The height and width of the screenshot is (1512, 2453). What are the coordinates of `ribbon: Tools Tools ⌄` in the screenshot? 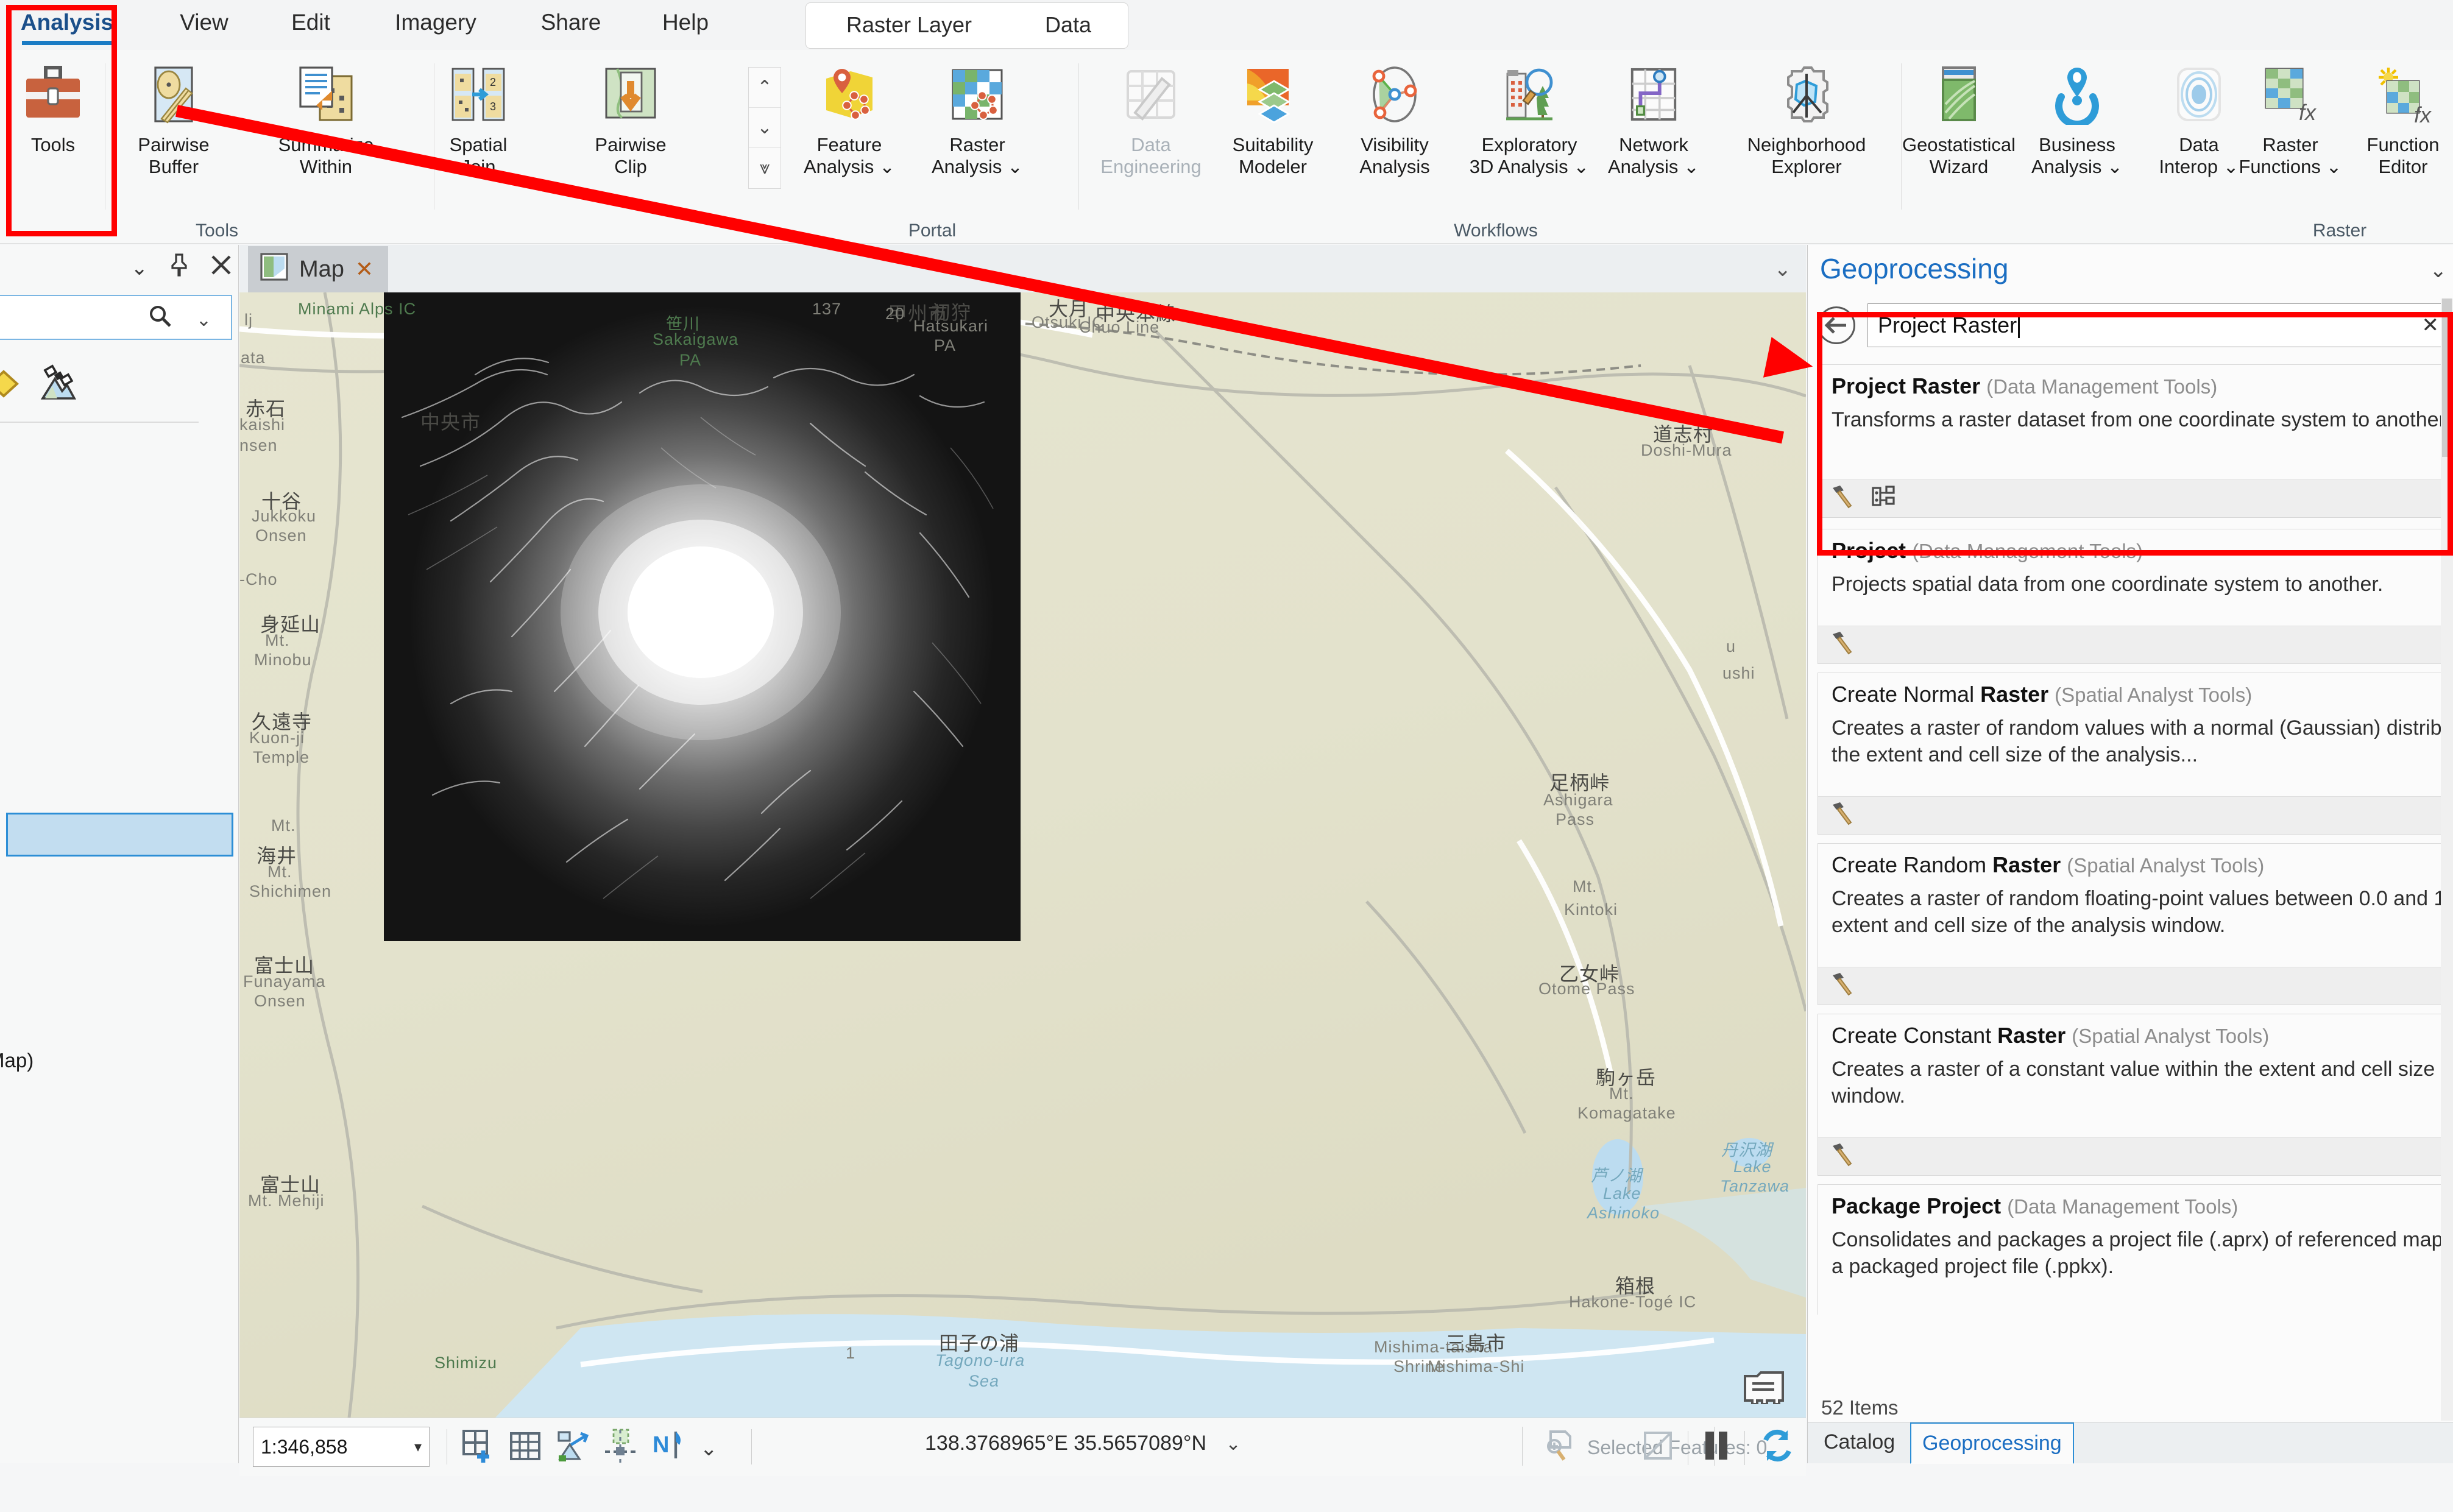 It's located at (1226, 147).